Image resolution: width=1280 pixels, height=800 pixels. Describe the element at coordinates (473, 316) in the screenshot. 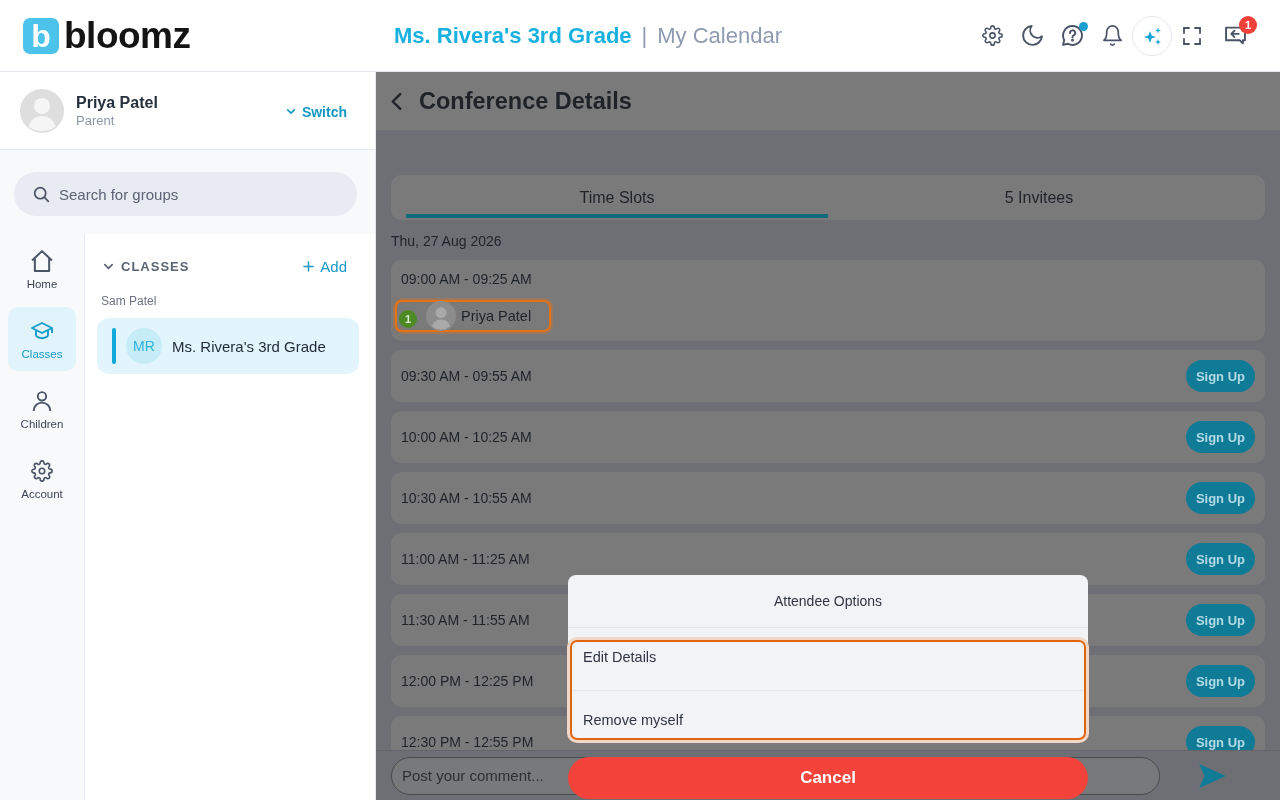

I see `attendee-chip: 1 Priya Patel` at that location.